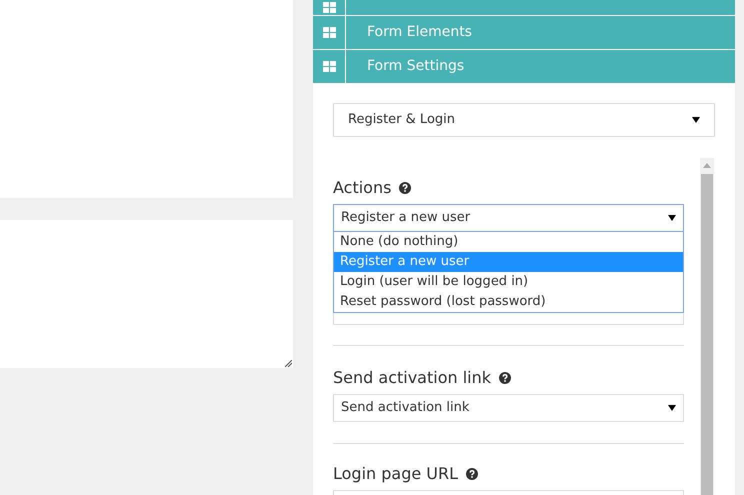  What do you see at coordinates (508, 242) in the screenshot?
I see `dropdown-option: None (do nothing)` at bounding box center [508, 242].